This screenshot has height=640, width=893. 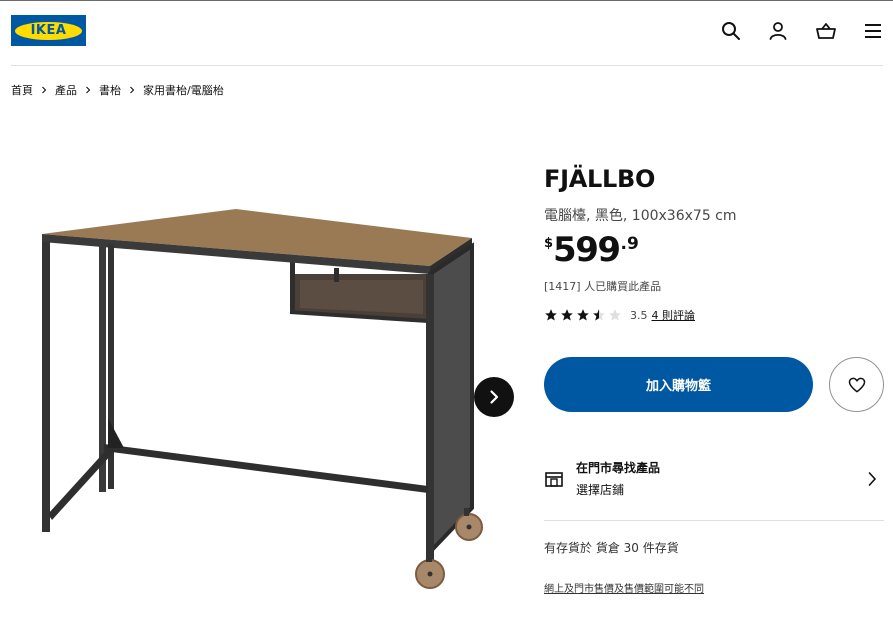 What do you see at coordinates (549, 243) in the screenshot?
I see `price-currency: $` at bounding box center [549, 243].